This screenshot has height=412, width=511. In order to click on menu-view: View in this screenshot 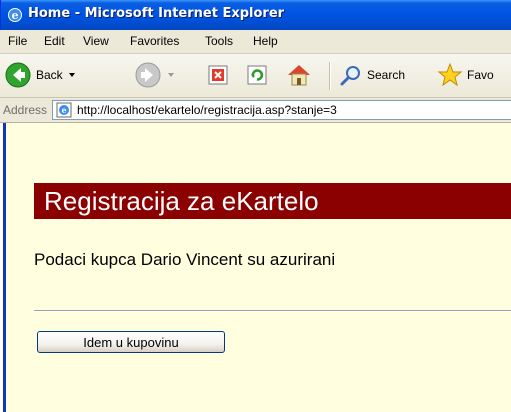, I will do `click(96, 41)`.